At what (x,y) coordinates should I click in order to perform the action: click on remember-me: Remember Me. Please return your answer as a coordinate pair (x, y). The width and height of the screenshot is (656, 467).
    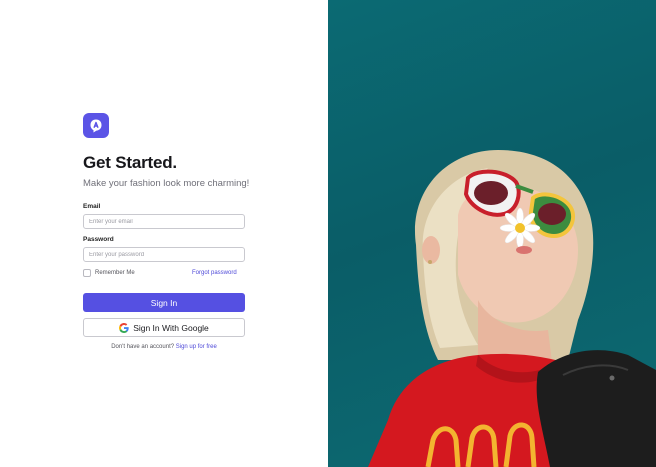
    Looking at the image, I should click on (109, 273).